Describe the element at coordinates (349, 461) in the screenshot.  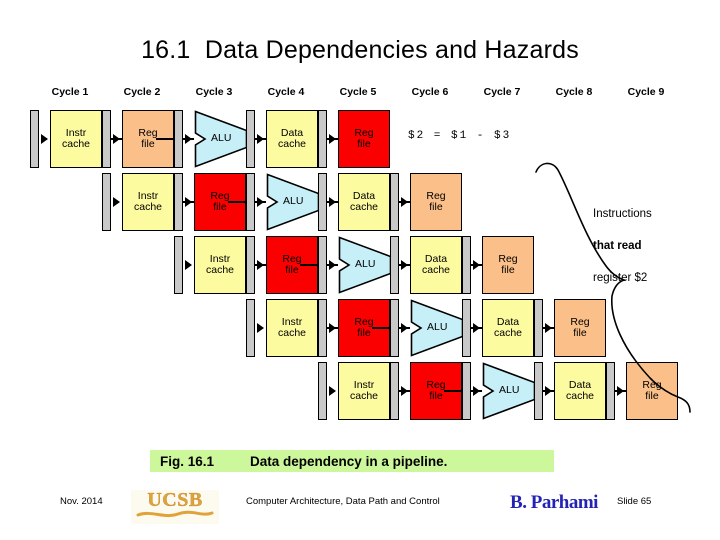
I see `figure-caption-text: Data dependency in a pipeline.` at that location.